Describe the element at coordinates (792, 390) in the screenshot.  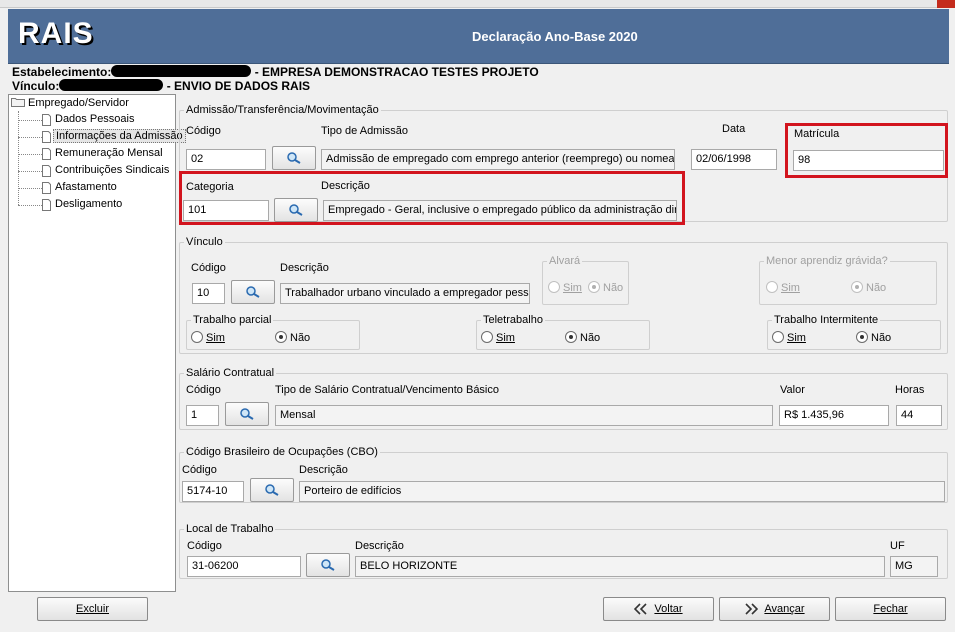
I see `valor-label: Valor` at that location.